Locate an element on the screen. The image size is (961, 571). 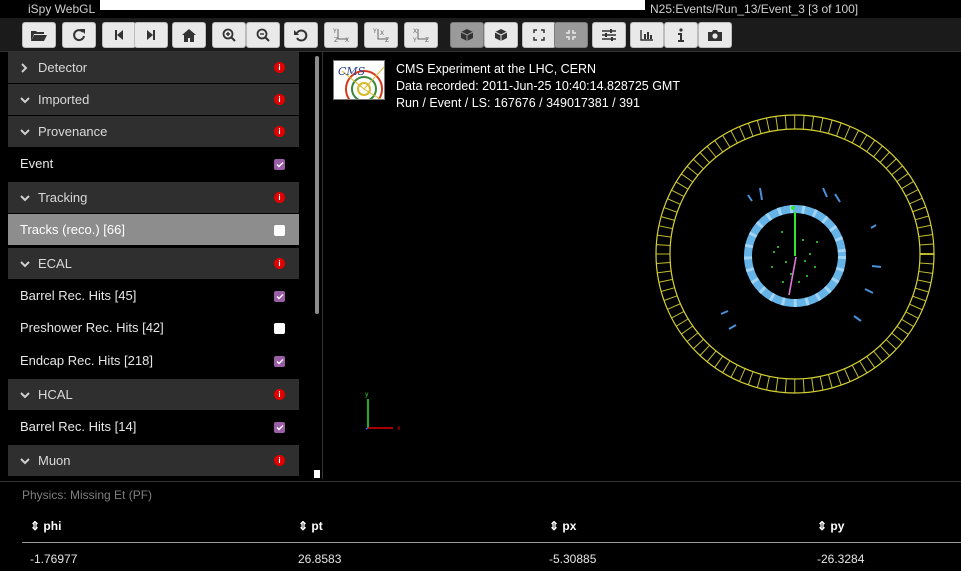
camera-icon is located at coordinates (715, 35).